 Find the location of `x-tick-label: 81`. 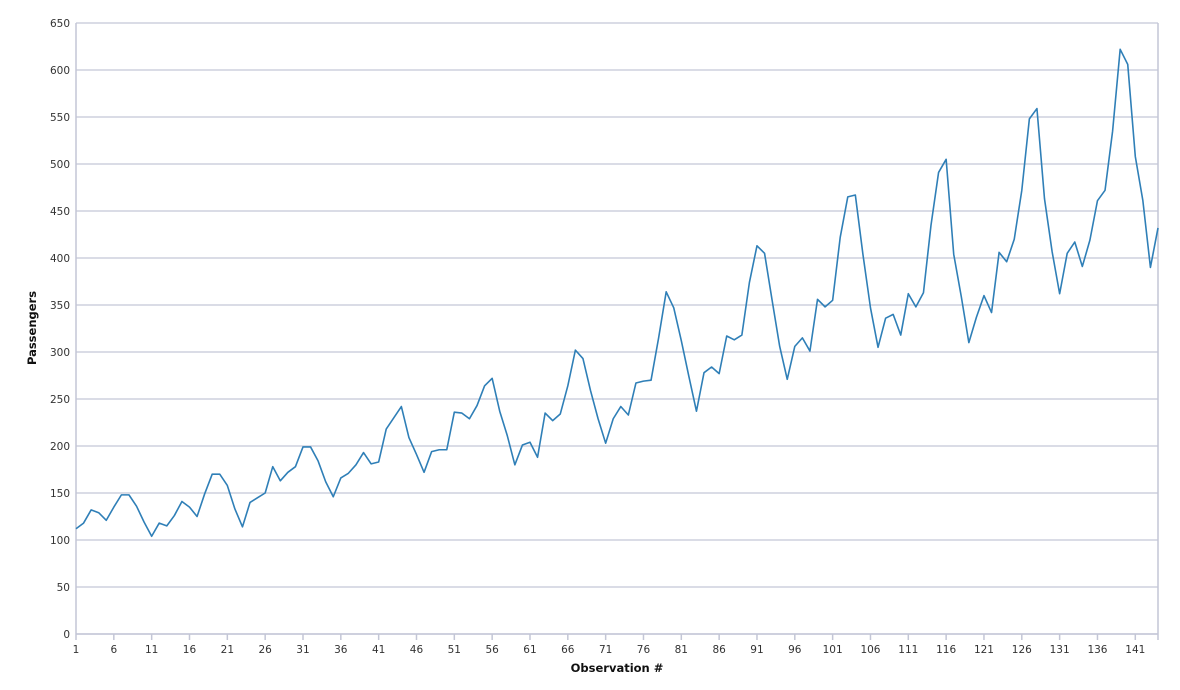

x-tick-label: 81 is located at coordinates (681, 650).